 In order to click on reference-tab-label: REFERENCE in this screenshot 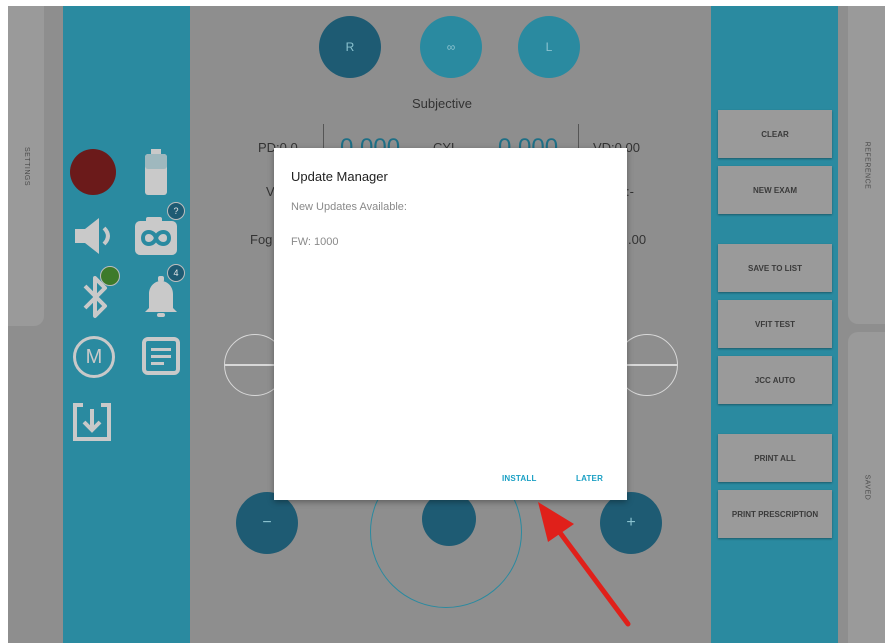, I will do `click(866, 165)`.